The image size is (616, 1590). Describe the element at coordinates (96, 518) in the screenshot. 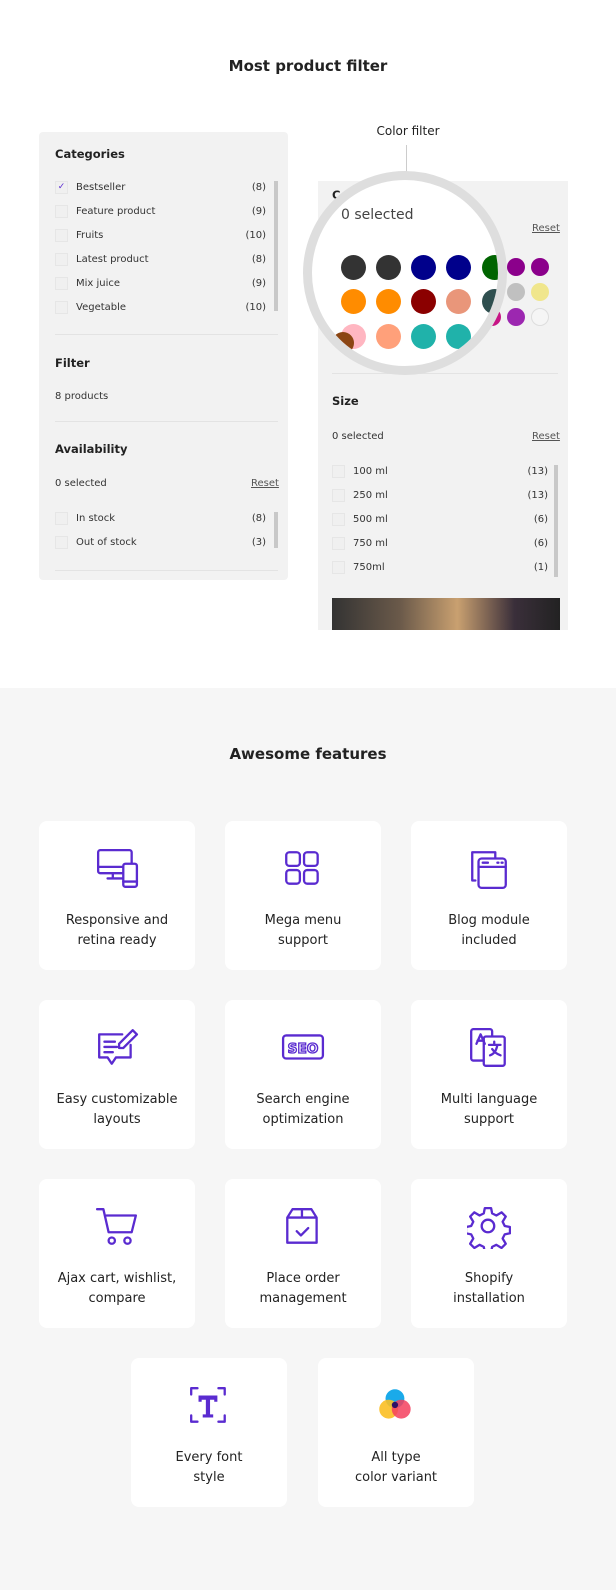

I see `item-label: In stock` at that location.